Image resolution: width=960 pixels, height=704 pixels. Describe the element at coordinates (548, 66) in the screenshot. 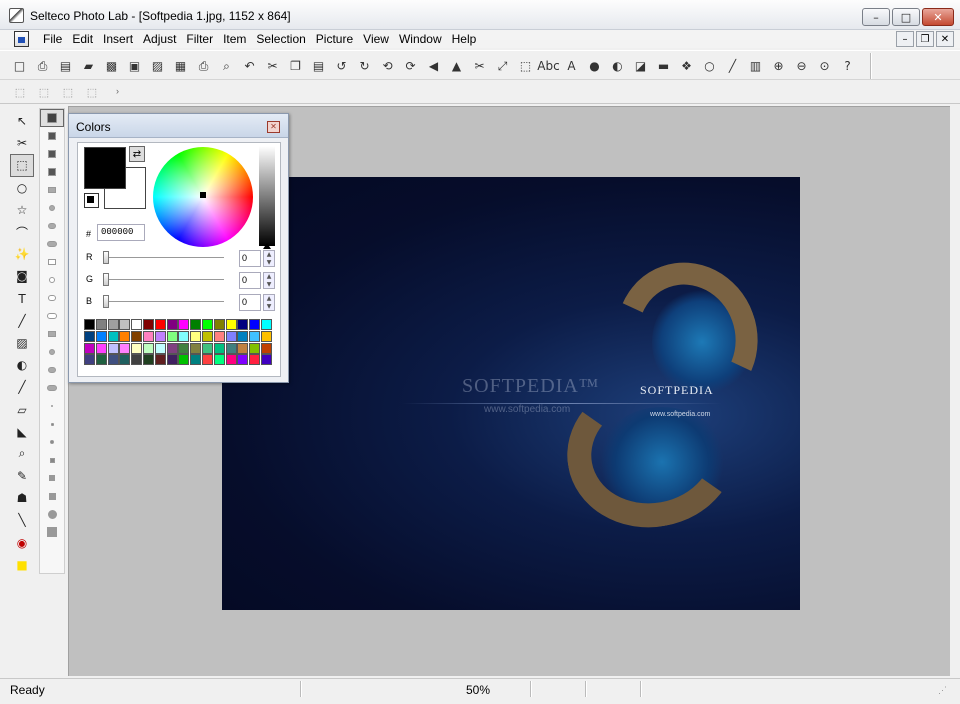

I see `text-abc-icon: Abc` at that location.